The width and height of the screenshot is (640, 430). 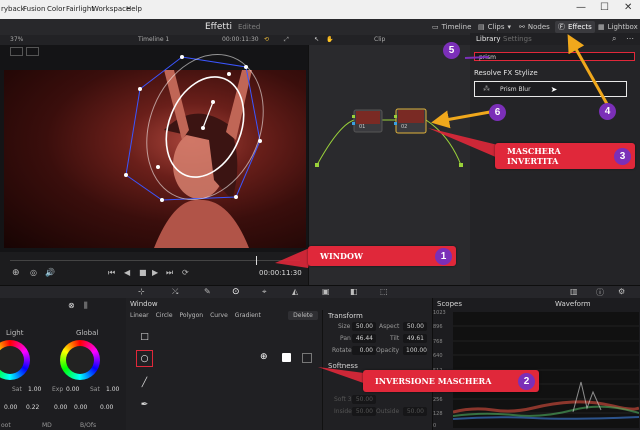 I want to click on tab-library: Library, so click(x=488, y=39).